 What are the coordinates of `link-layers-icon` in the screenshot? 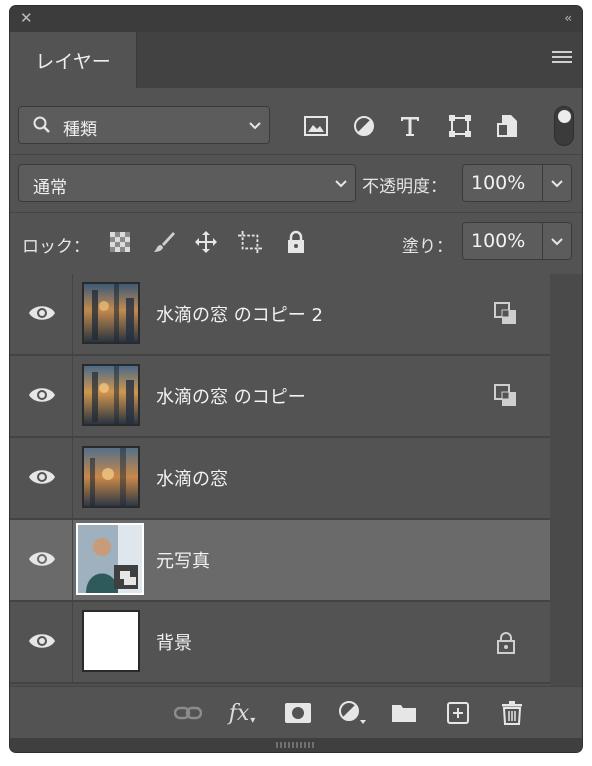 It's located at (188, 713).